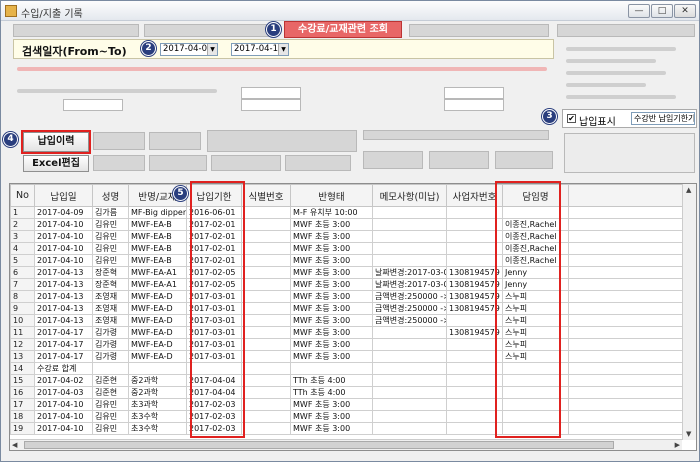 This screenshot has width=700, height=462. What do you see at coordinates (63, 284) in the screenshot?
I see `table-cell: 2017-04-13` at bounding box center [63, 284].